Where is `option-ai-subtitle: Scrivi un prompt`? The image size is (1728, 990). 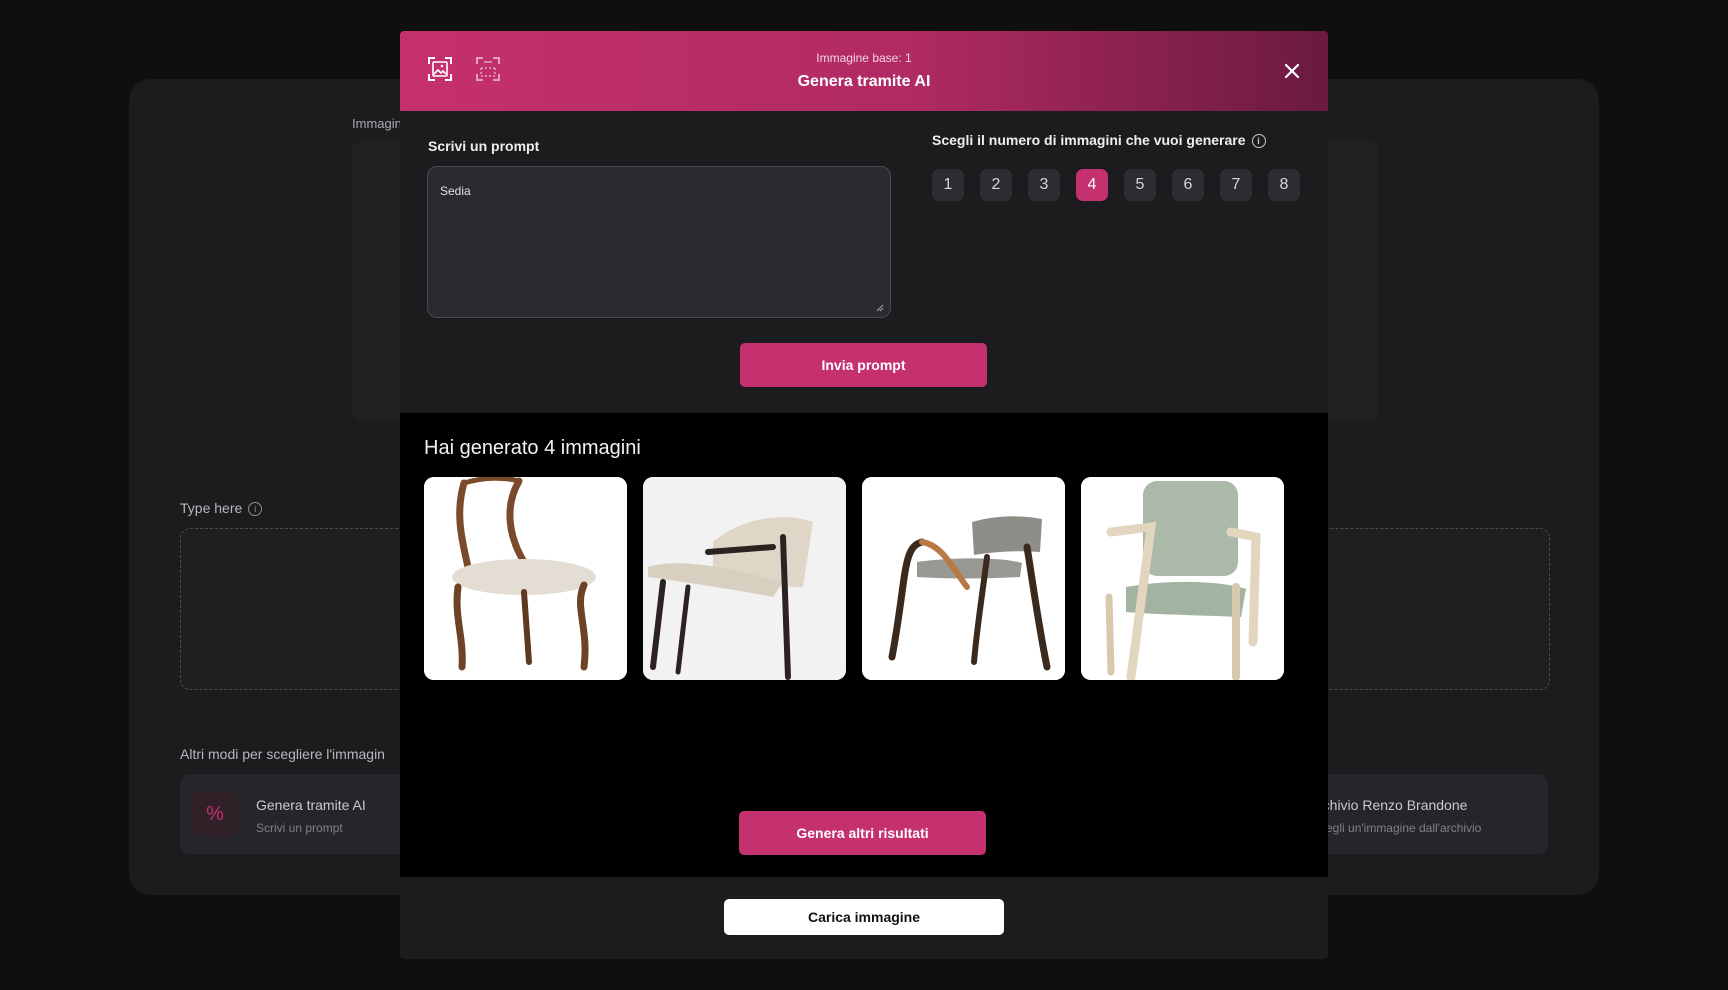 option-ai-subtitle: Scrivi un prompt is located at coordinates (299, 828).